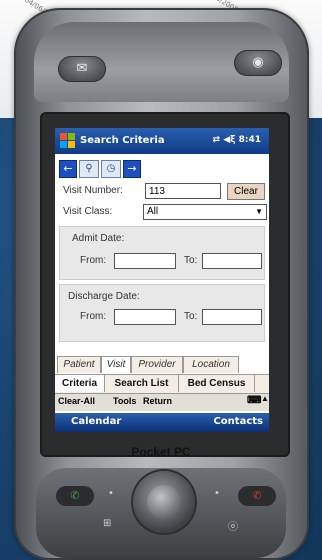 The height and width of the screenshot is (560, 322). Describe the element at coordinates (157, 401) in the screenshot. I see `return-menu: Return` at that location.